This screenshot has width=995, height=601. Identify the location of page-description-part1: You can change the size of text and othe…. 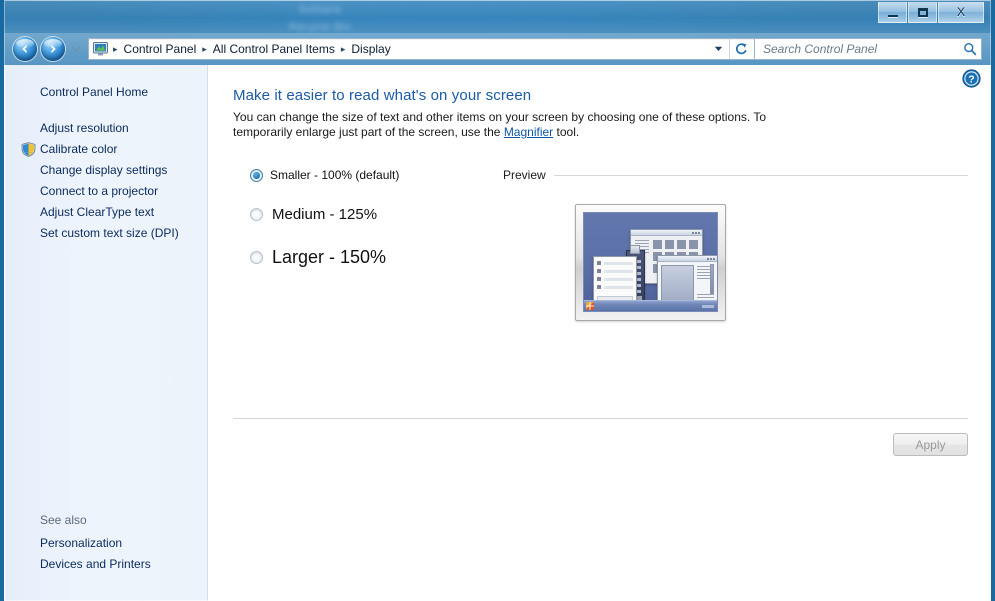
(500, 124).